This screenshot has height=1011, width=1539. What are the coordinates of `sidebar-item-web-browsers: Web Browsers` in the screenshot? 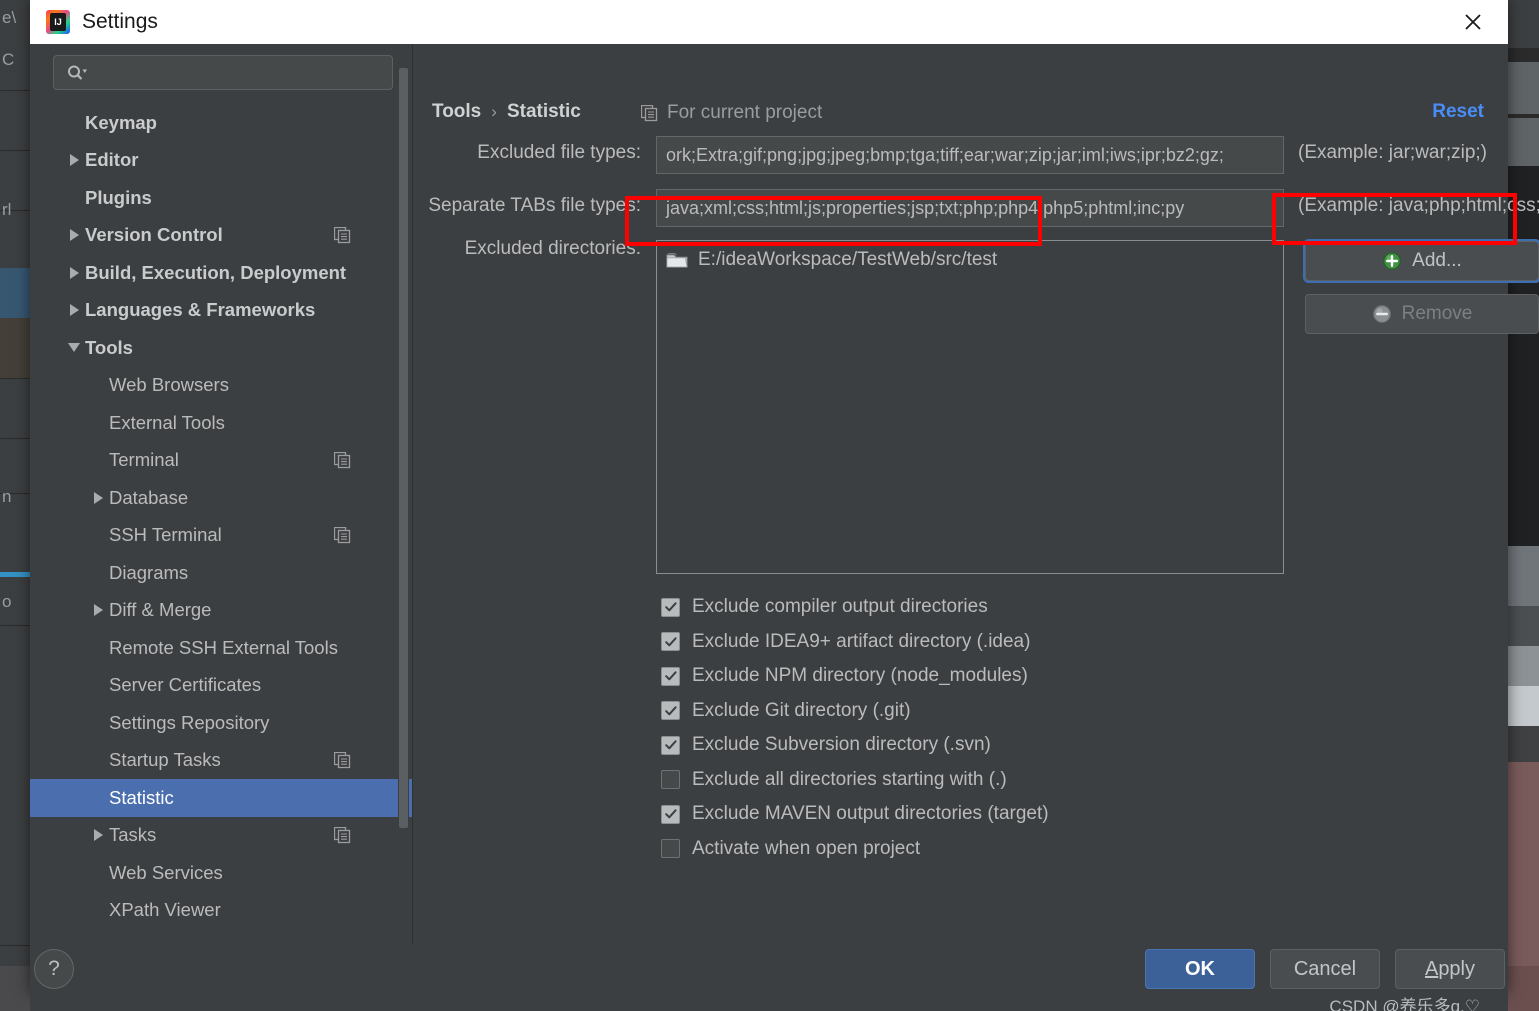 It's located at (206, 386).